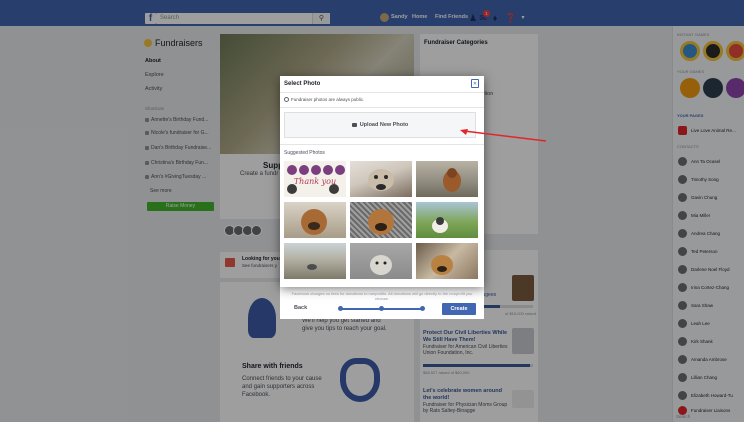 This screenshot has height=422, width=744. I want to click on annotation-arrow-icon, so click(503, 135).